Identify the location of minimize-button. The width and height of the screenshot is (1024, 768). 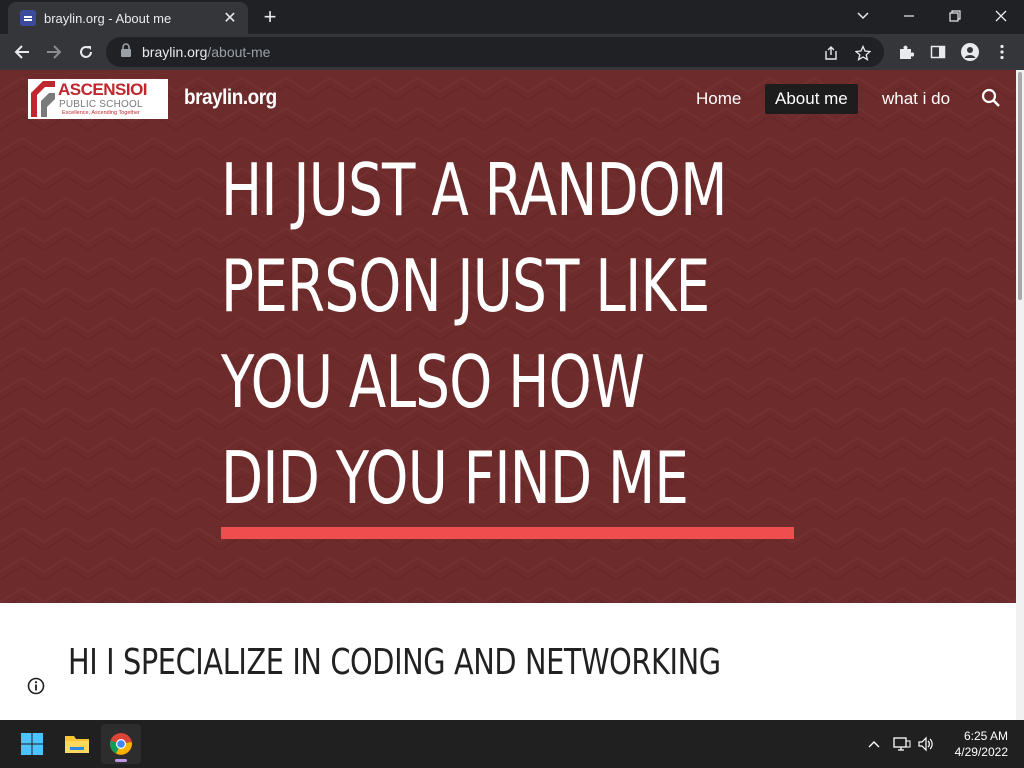
(909, 16).